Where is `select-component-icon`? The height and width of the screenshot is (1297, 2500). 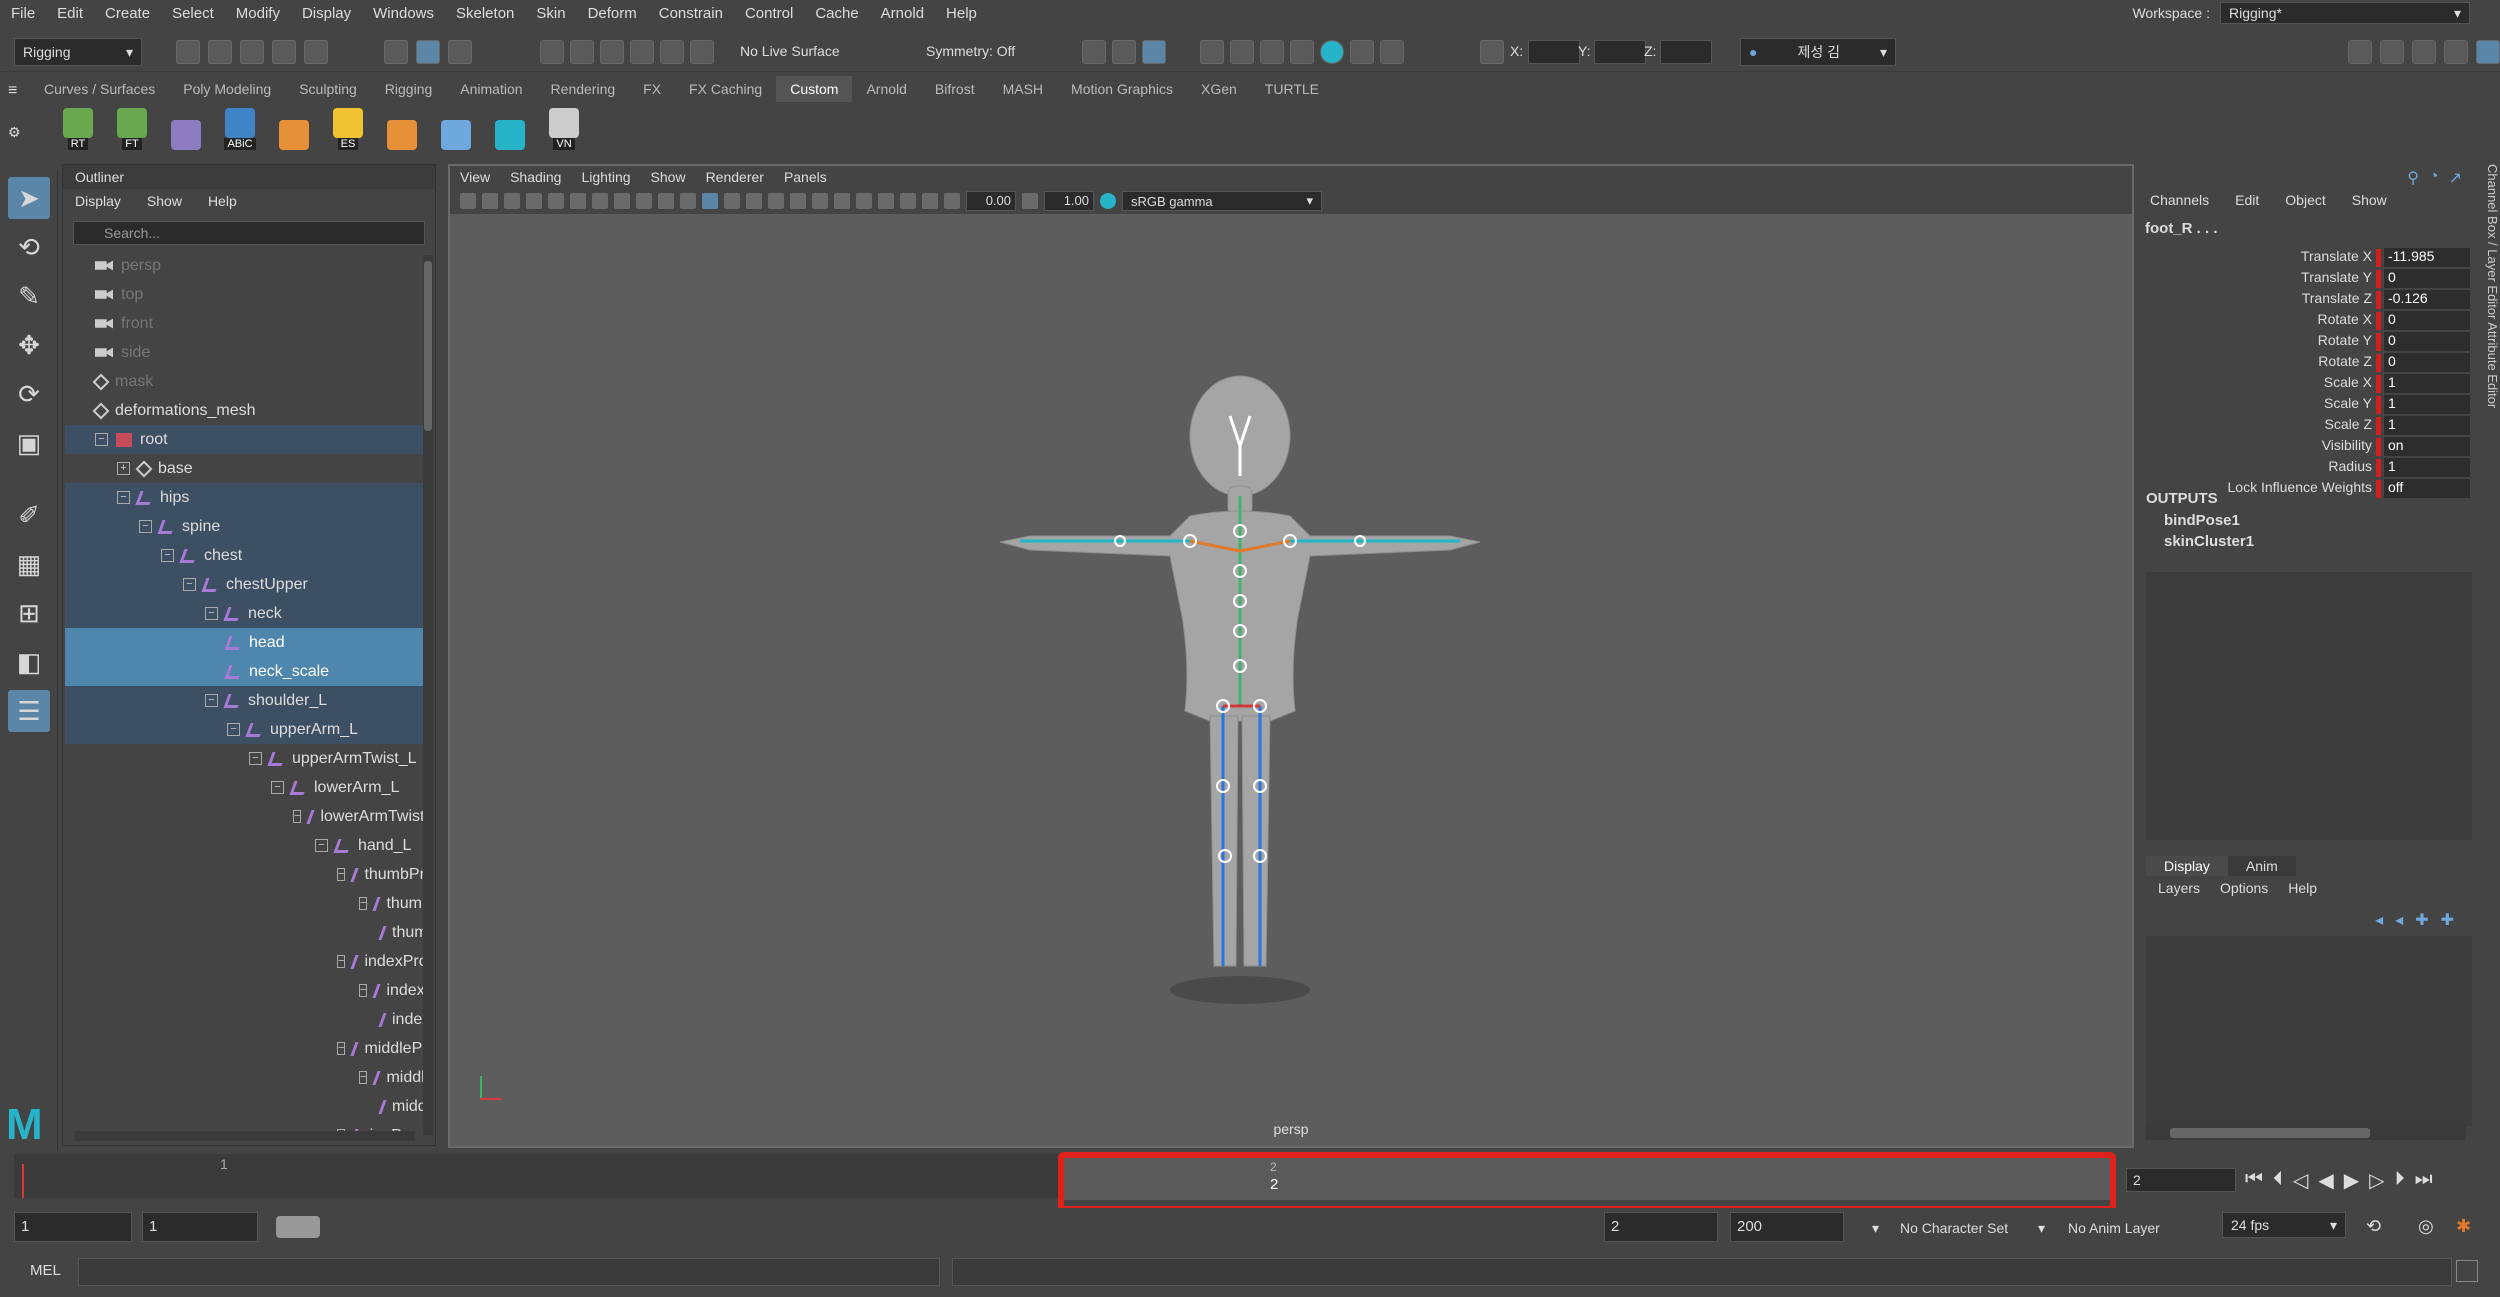 select-component-icon is located at coordinates (460, 52).